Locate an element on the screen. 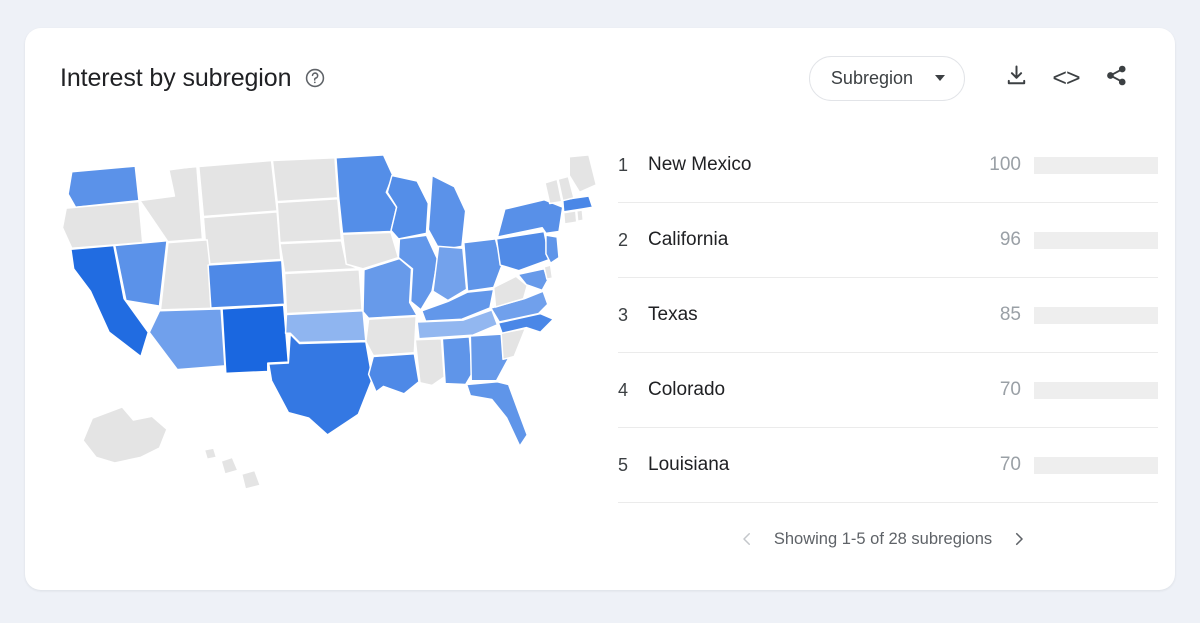 This screenshot has height=623, width=1200. chevron-down-icon is located at coordinates (940, 78).